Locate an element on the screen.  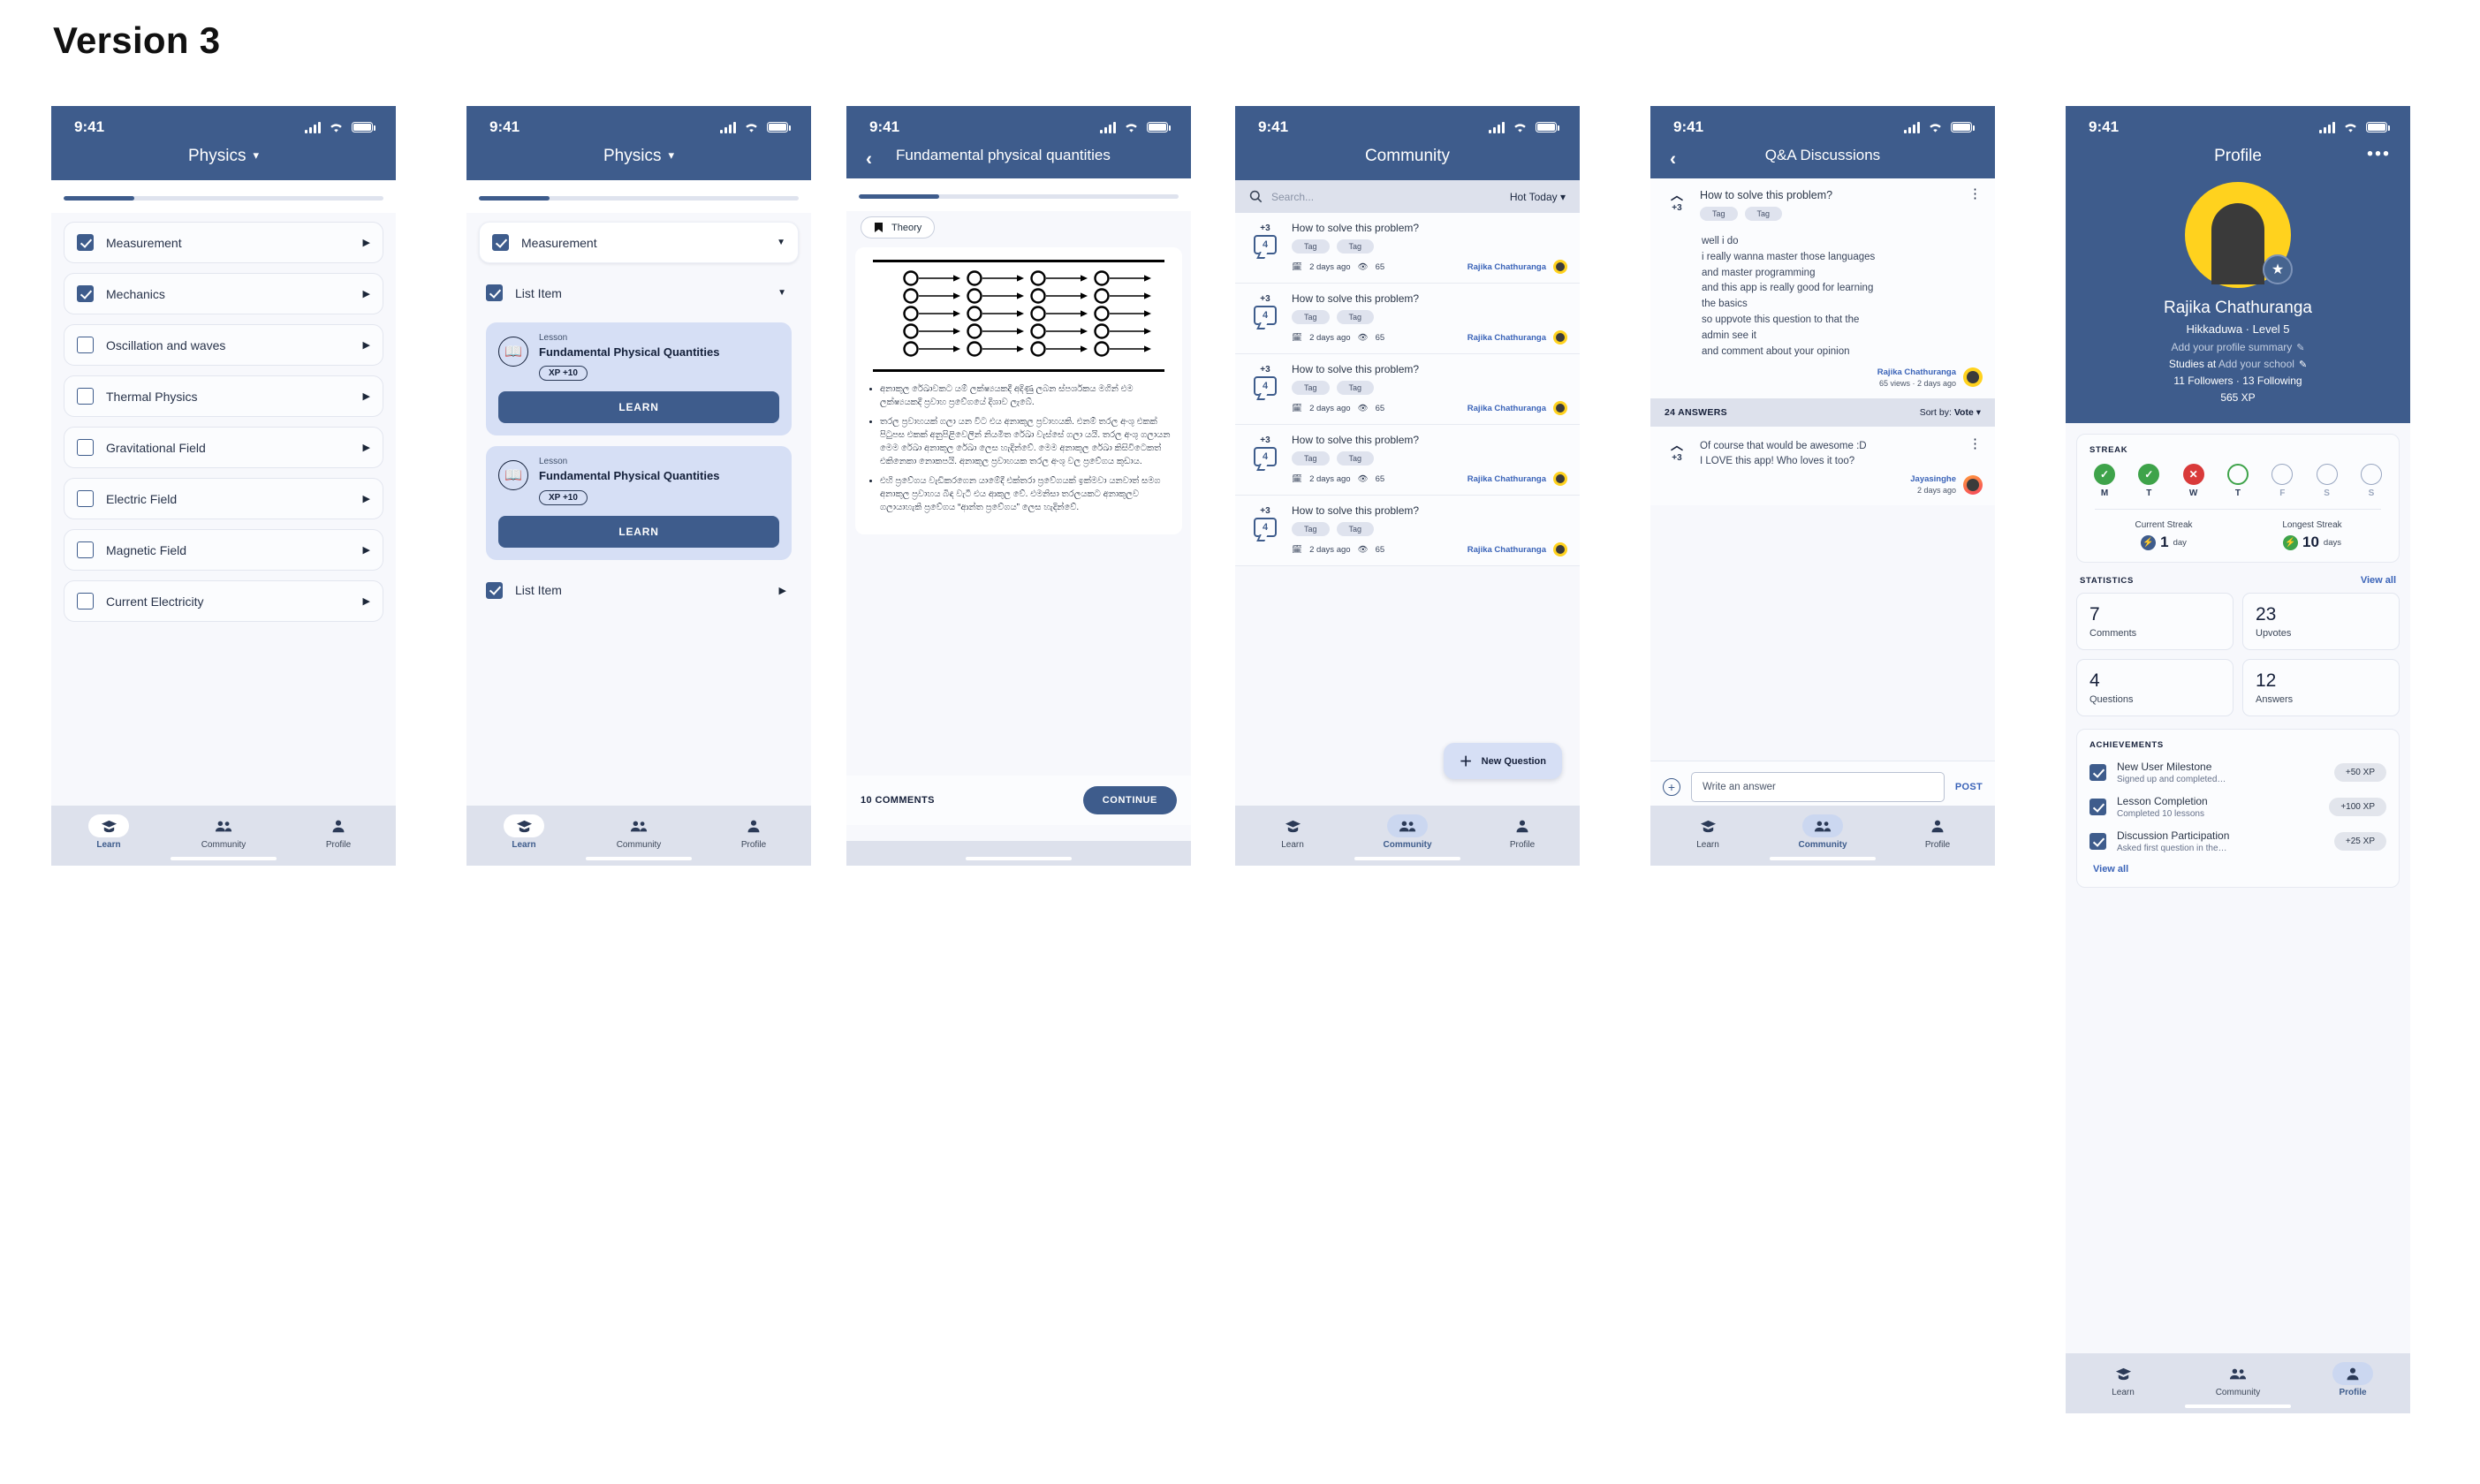
topic-row: Thermal Physics ▶ is located at coordinates (223, 396).